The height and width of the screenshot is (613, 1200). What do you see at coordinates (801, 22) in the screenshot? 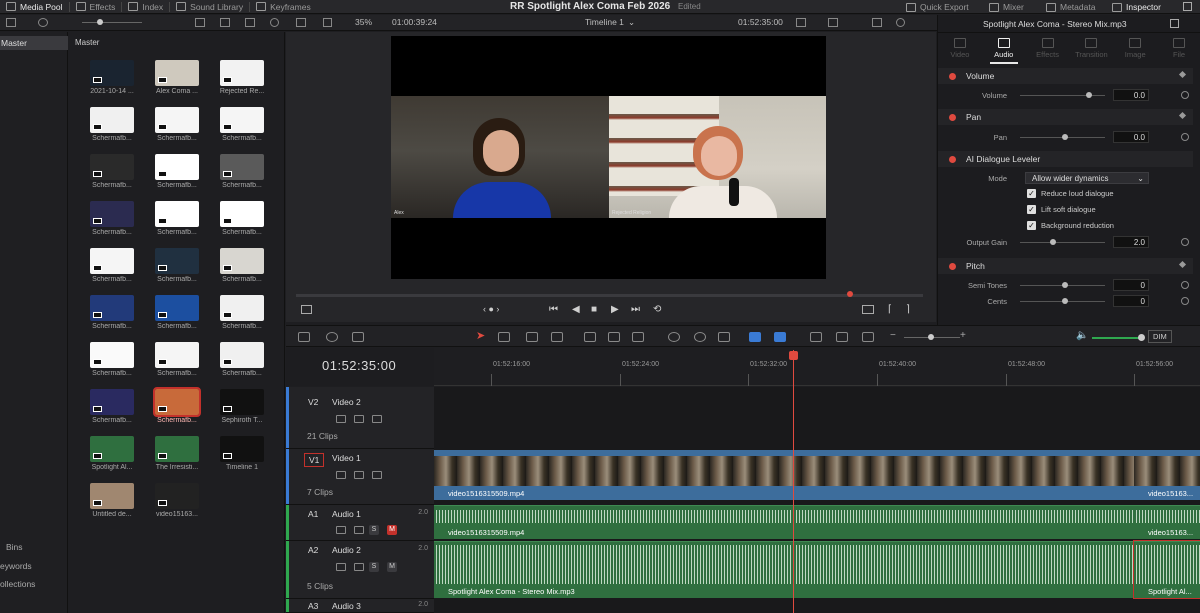
I see `display-mode-icon` at bounding box center [801, 22].